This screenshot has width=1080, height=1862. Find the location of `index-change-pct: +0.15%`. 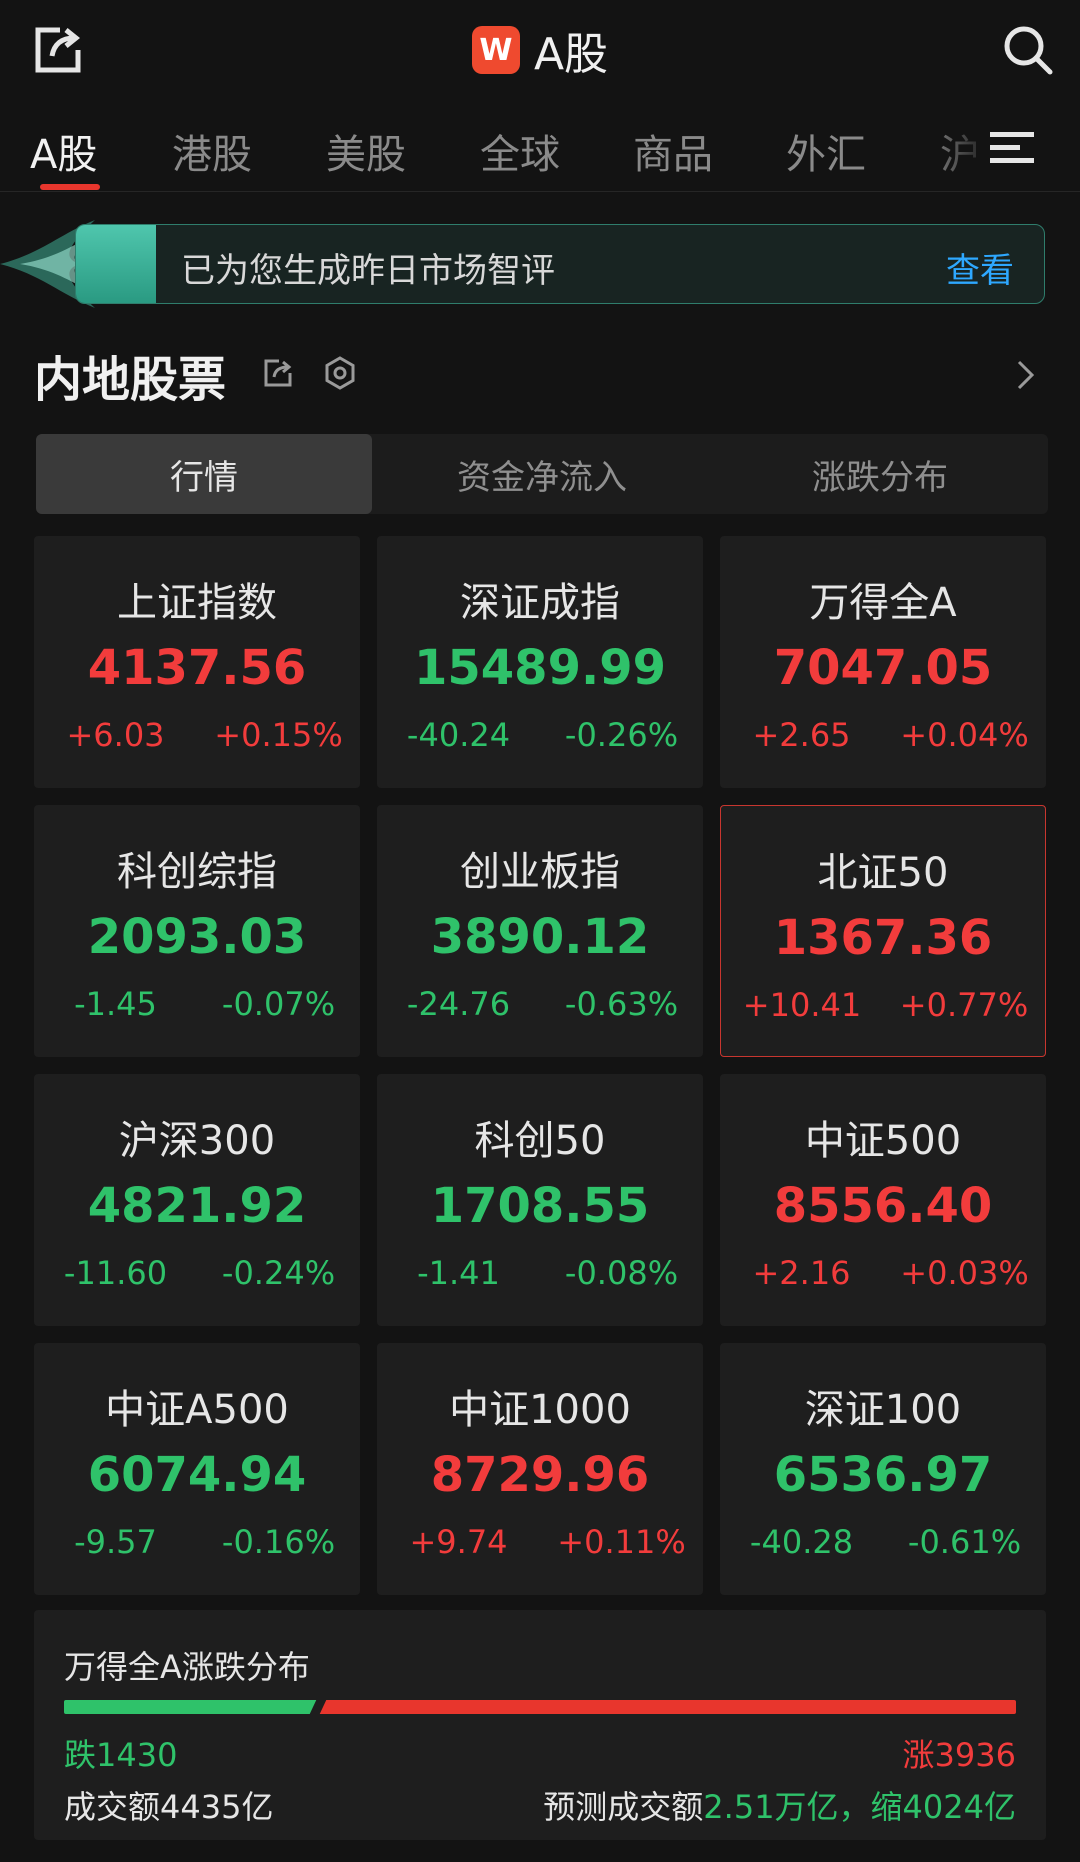

index-change-pct: +0.15% is located at coordinates (278, 735).